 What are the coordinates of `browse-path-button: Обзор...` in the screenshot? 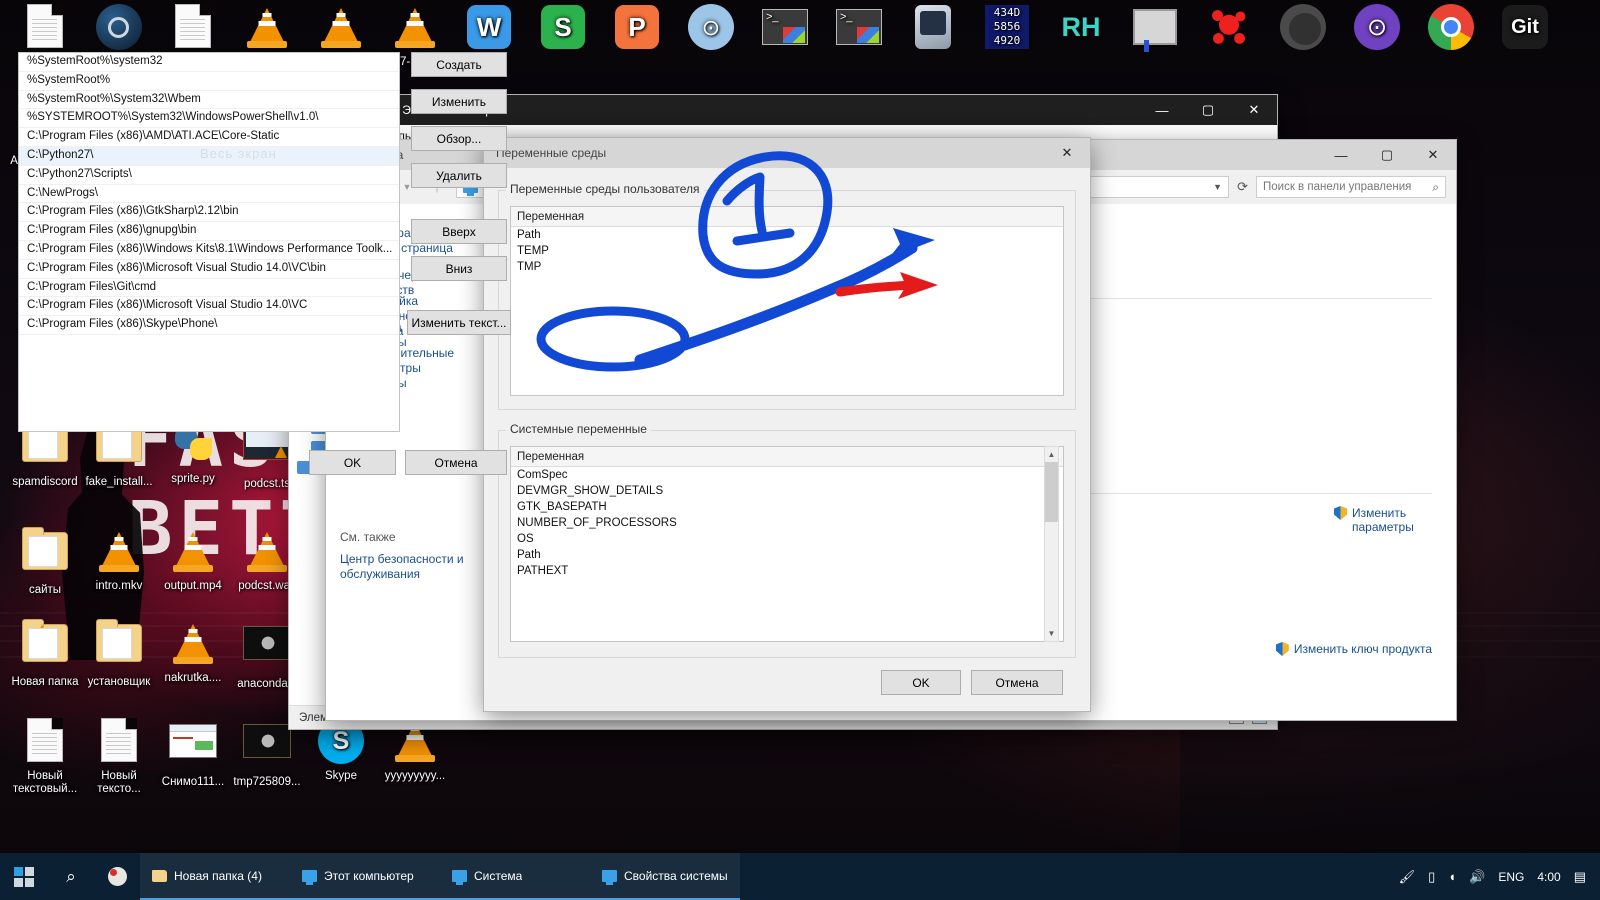 It's located at (459, 138).